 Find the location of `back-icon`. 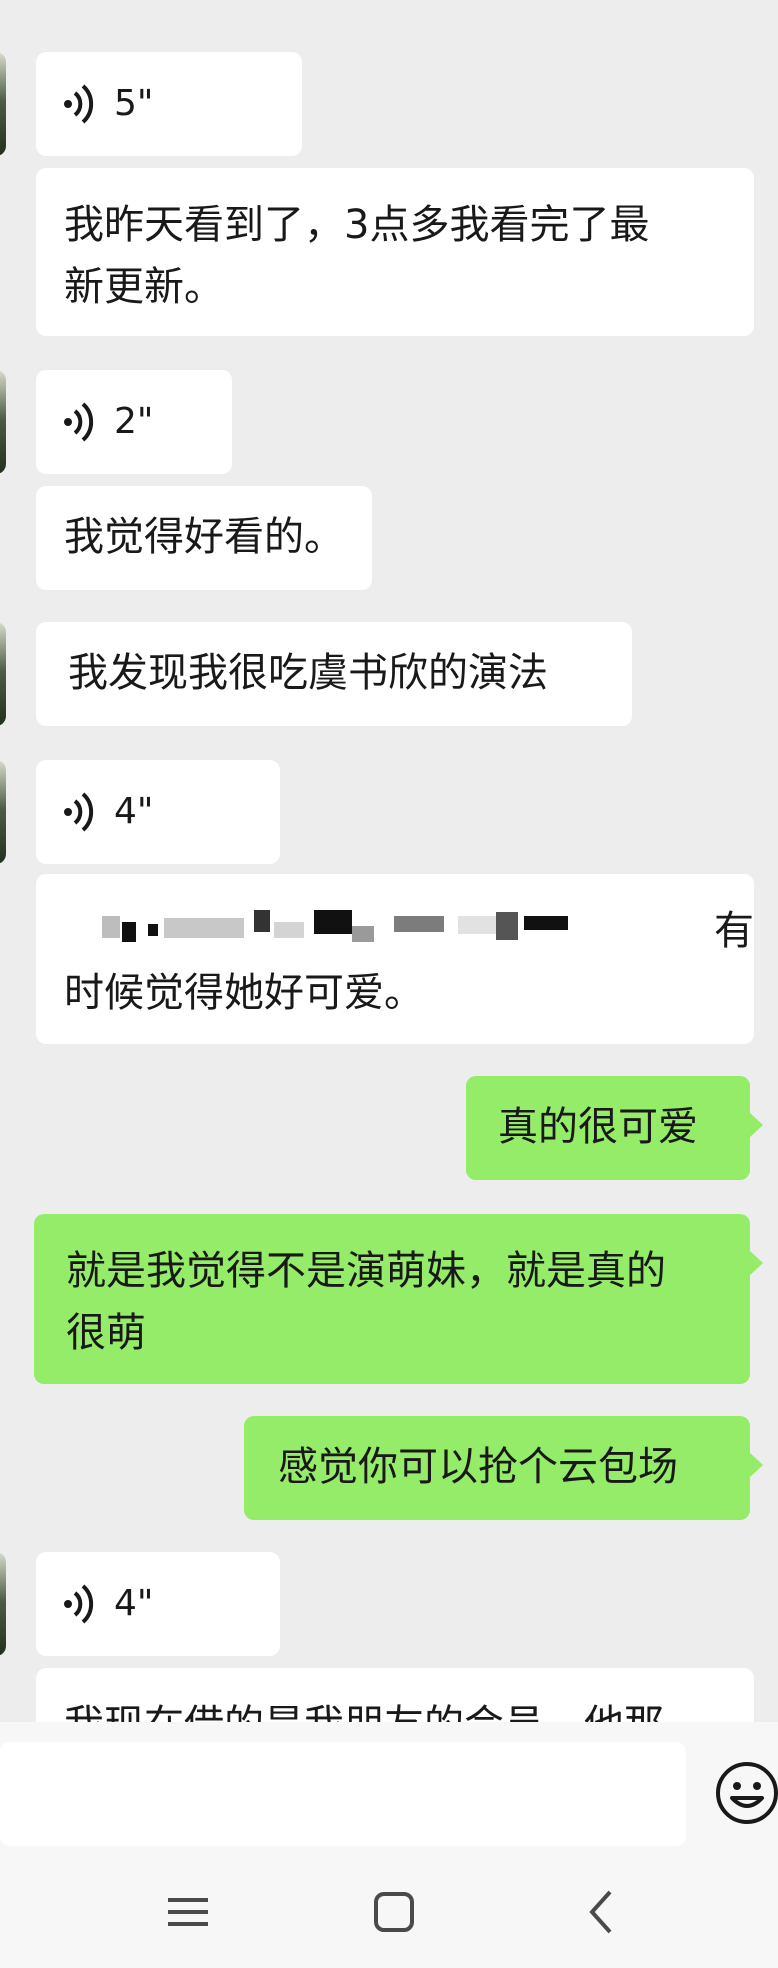

back-icon is located at coordinates (602, 1912).